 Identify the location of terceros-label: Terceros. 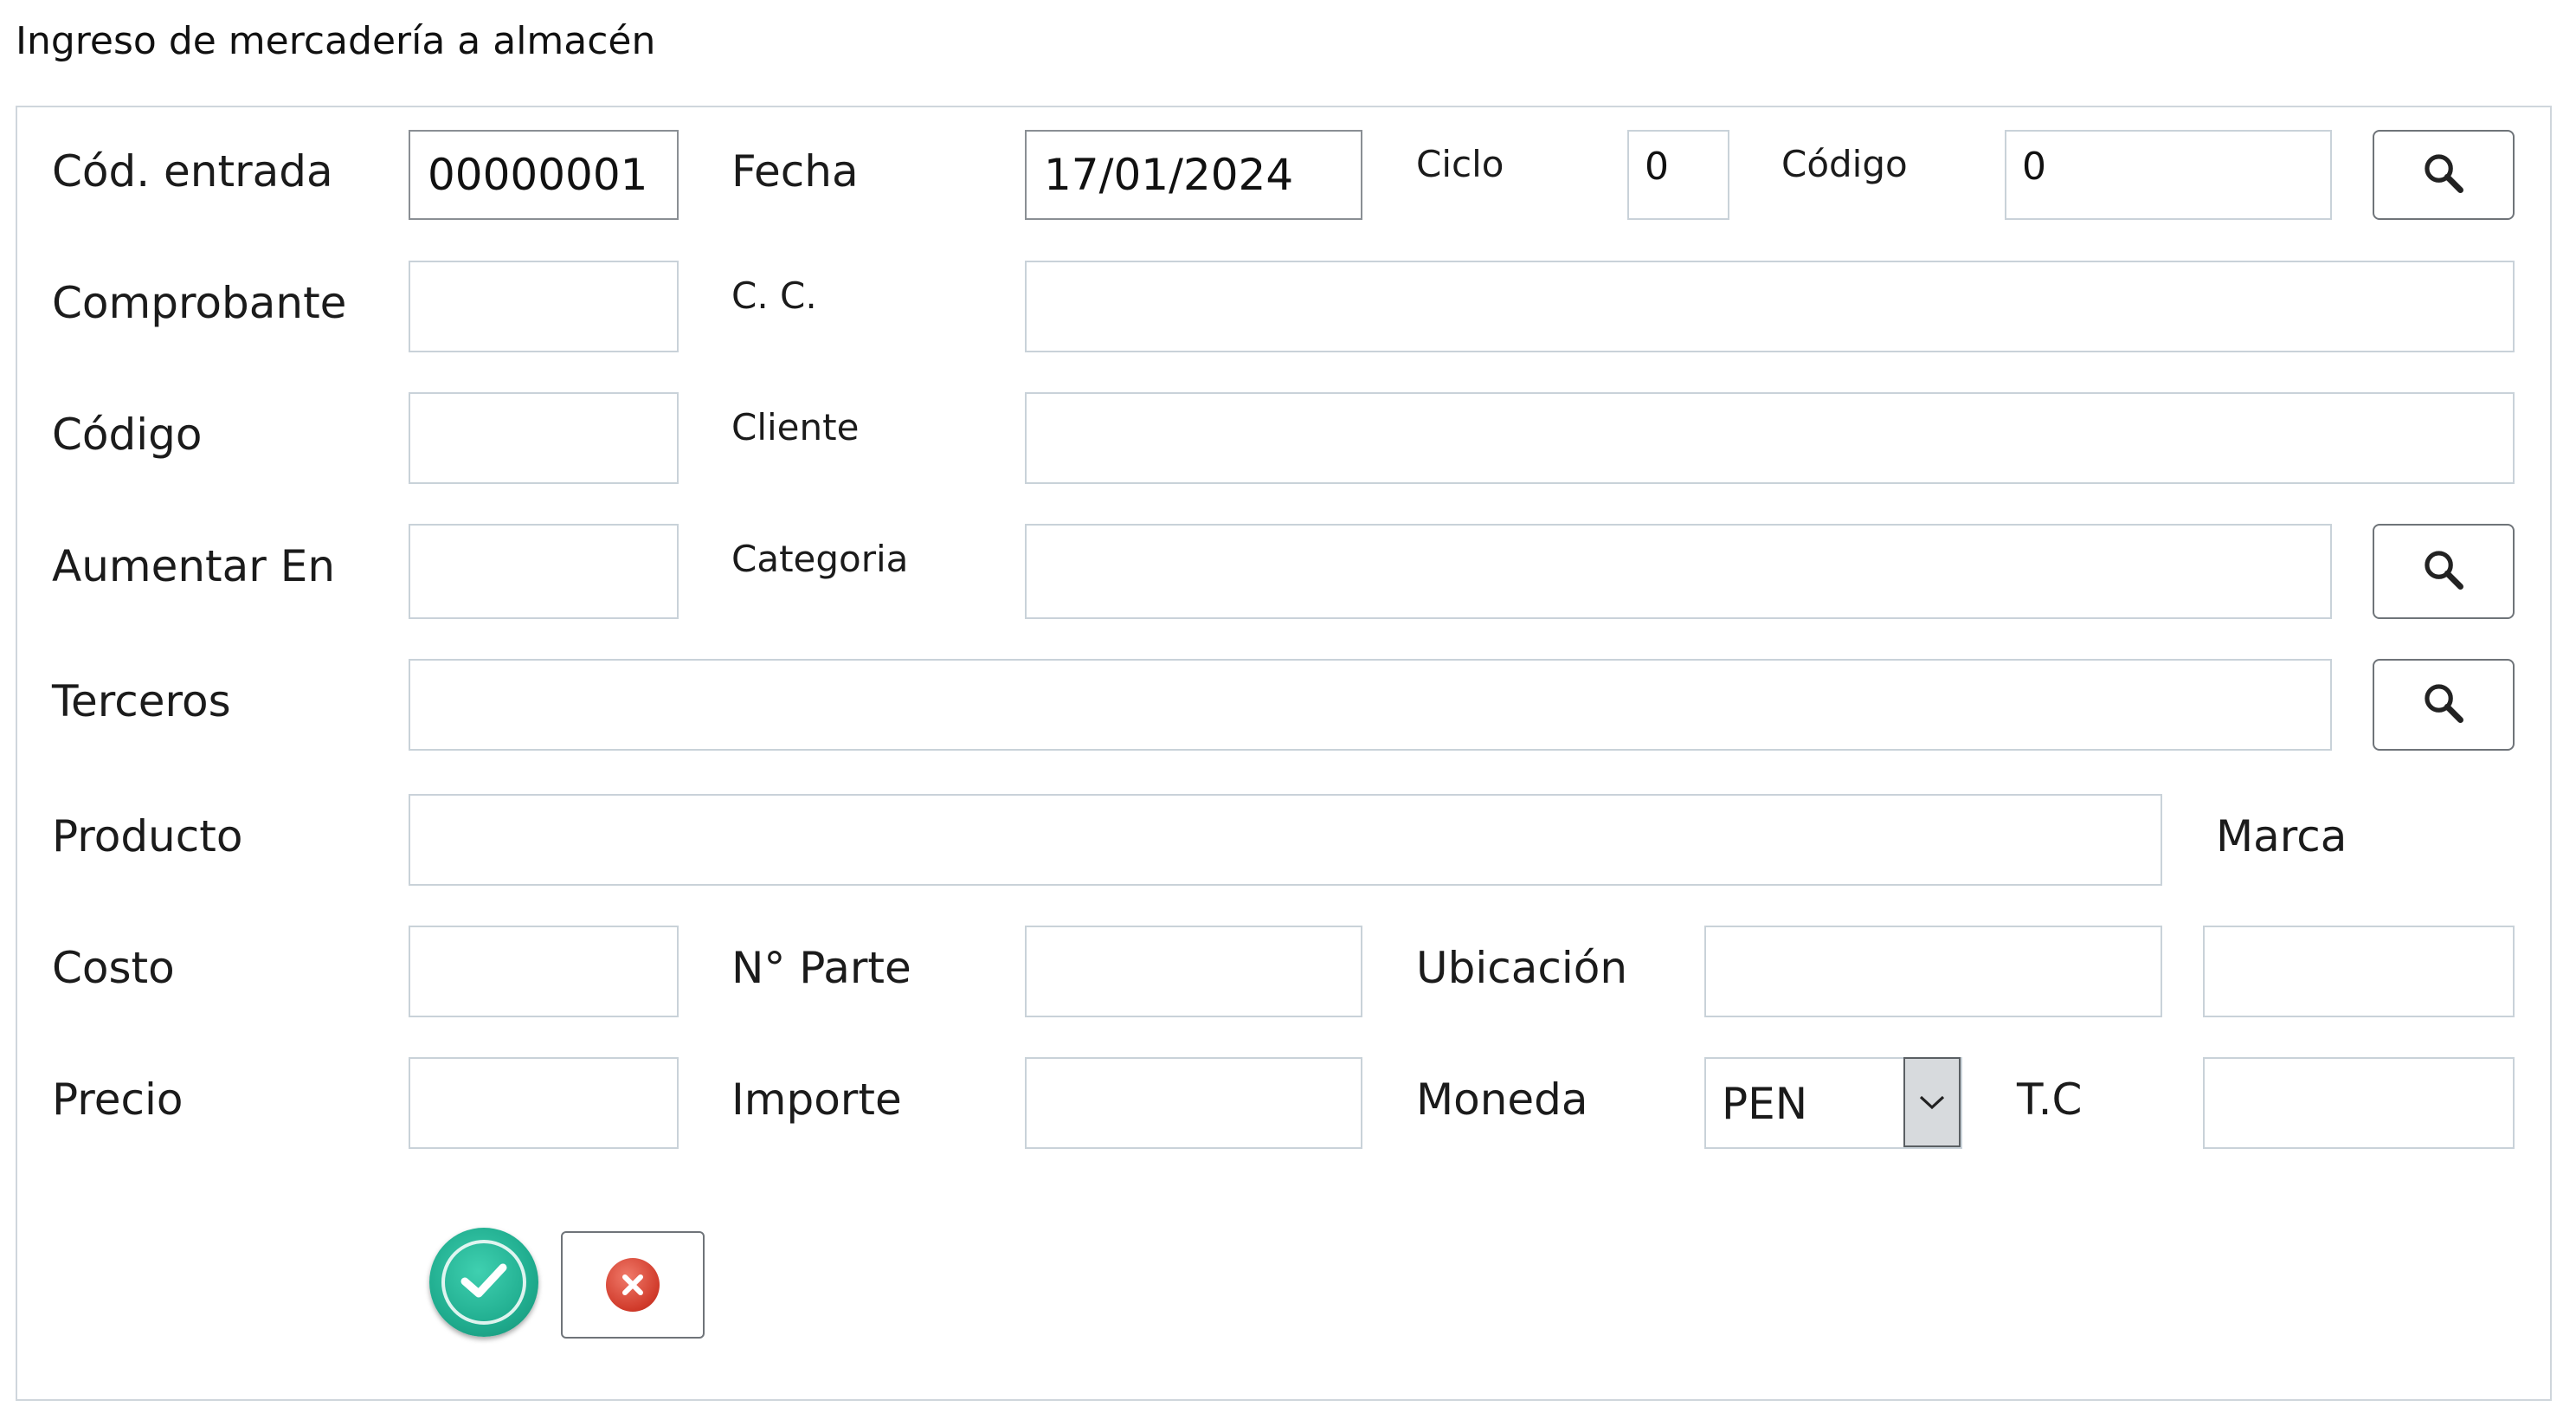
(141, 701).